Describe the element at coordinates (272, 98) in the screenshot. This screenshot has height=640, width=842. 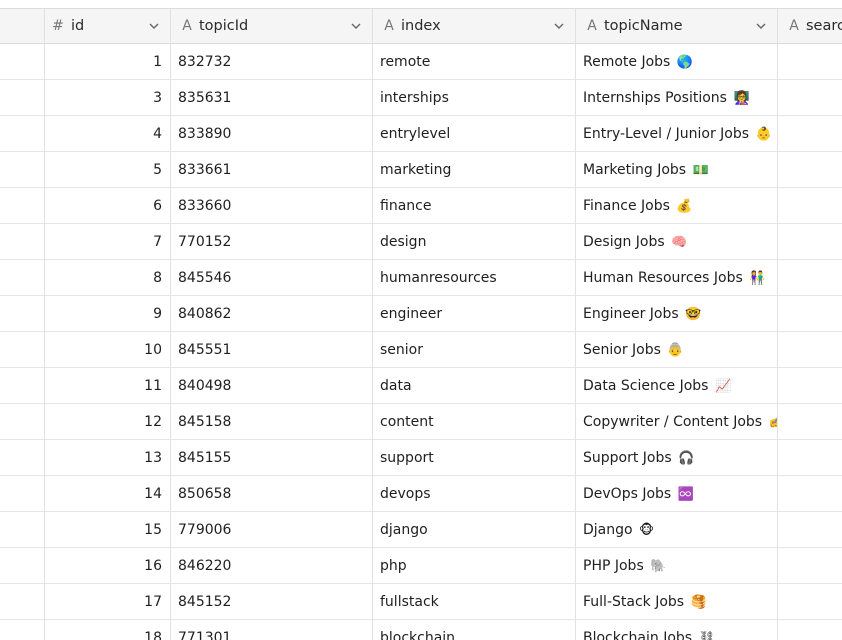
I see `cell-topicid: 835631` at that location.